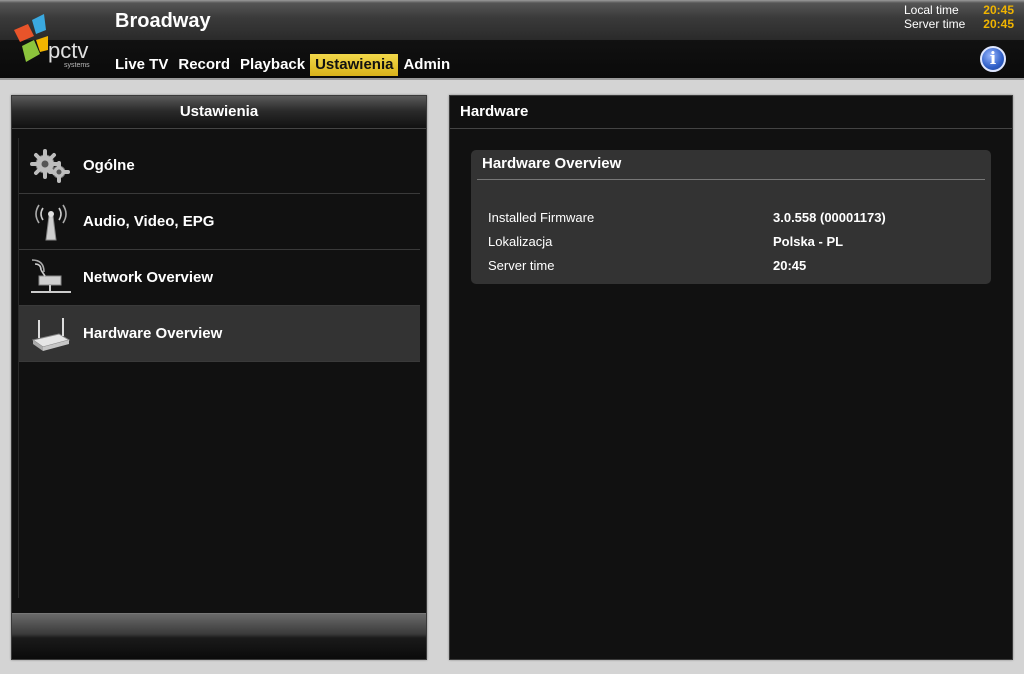  I want to click on nav-record: Record, so click(204, 65).